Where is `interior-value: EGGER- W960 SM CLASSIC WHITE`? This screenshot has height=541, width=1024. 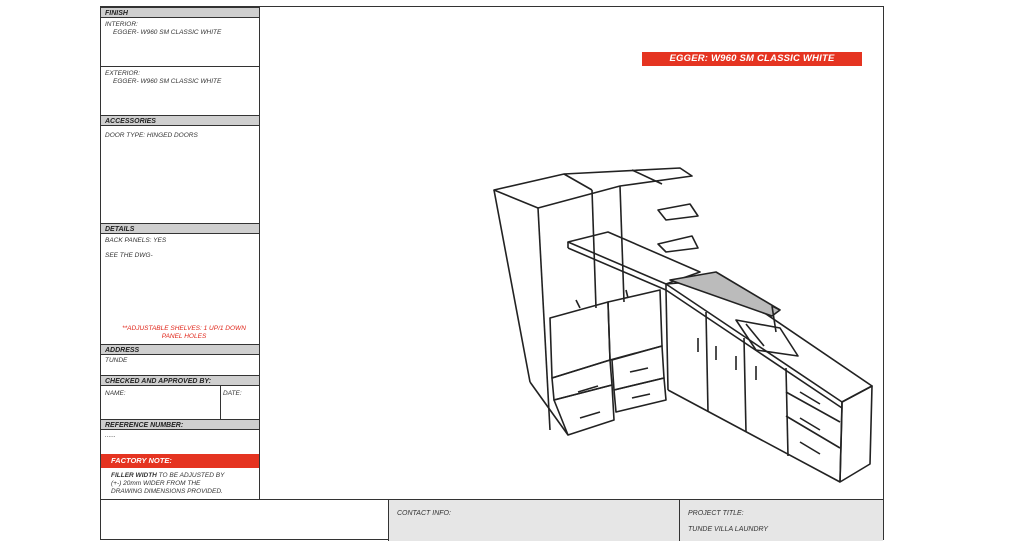
interior-value: EGGER- W960 SM CLASSIC WHITE is located at coordinates (167, 32).